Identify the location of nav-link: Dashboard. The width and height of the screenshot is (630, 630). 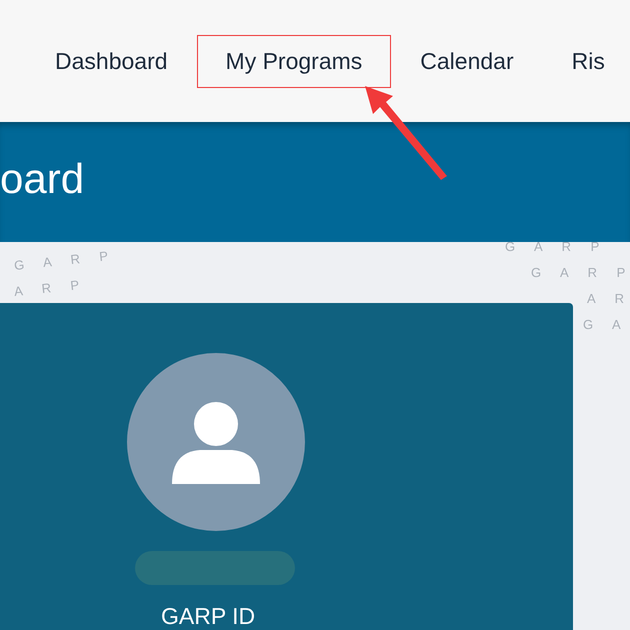
(111, 61).